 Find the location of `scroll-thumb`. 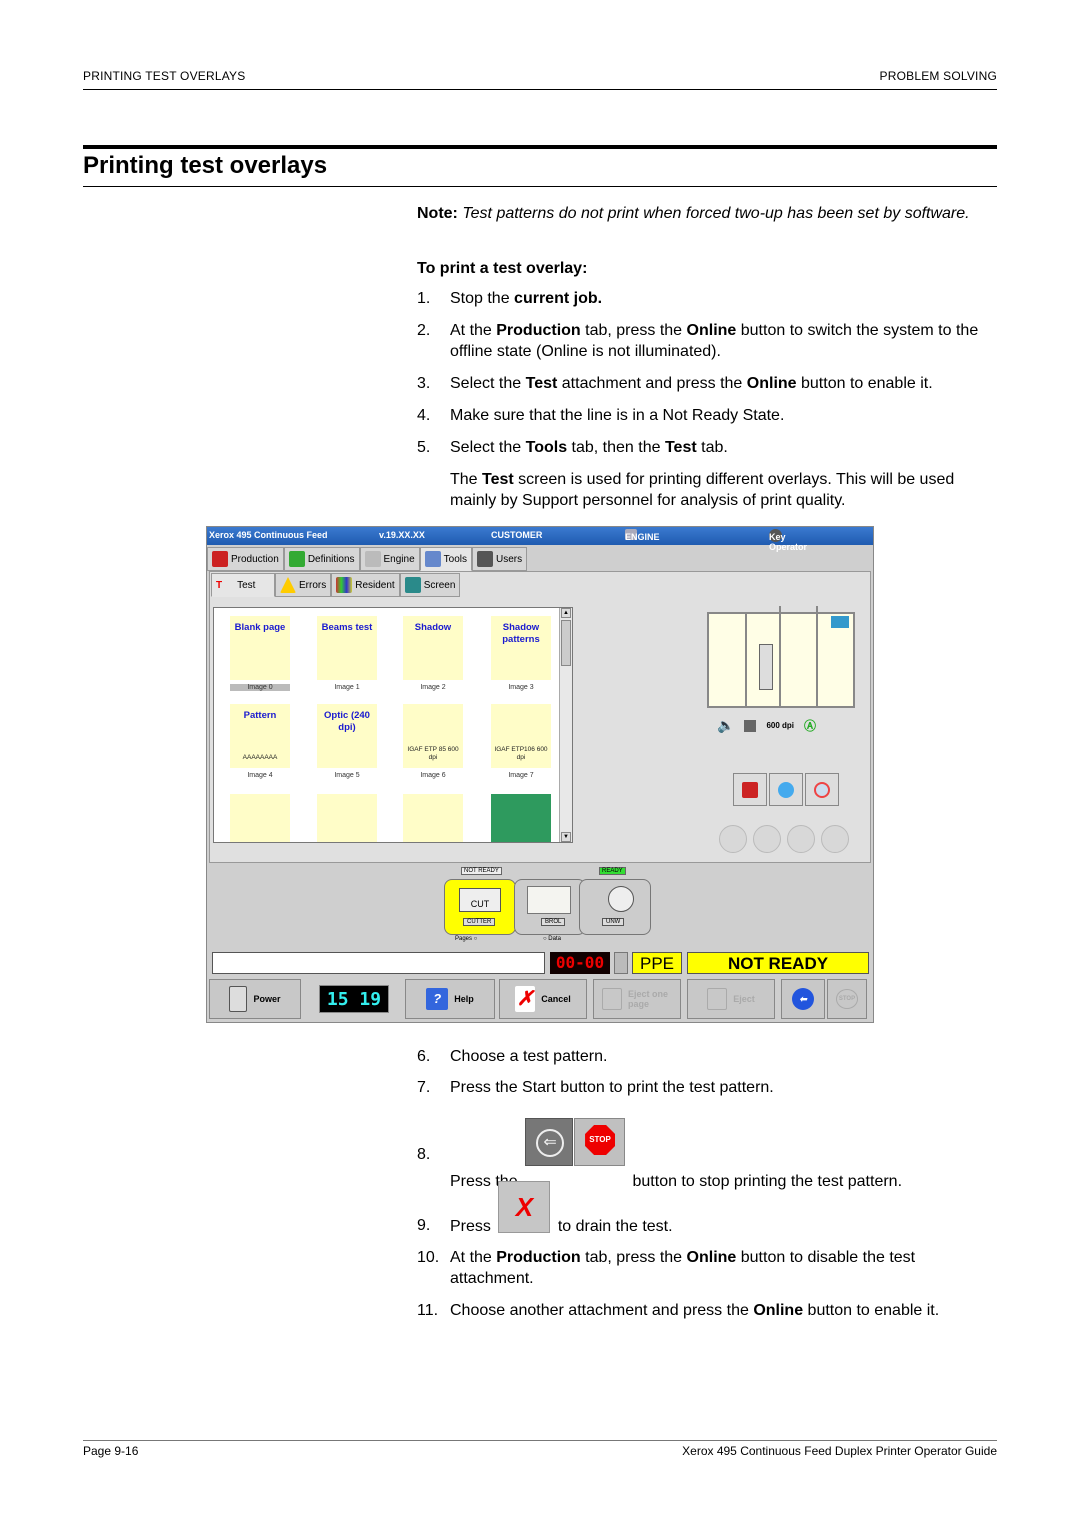

scroll-thumb is located at coordinates (566, 643).